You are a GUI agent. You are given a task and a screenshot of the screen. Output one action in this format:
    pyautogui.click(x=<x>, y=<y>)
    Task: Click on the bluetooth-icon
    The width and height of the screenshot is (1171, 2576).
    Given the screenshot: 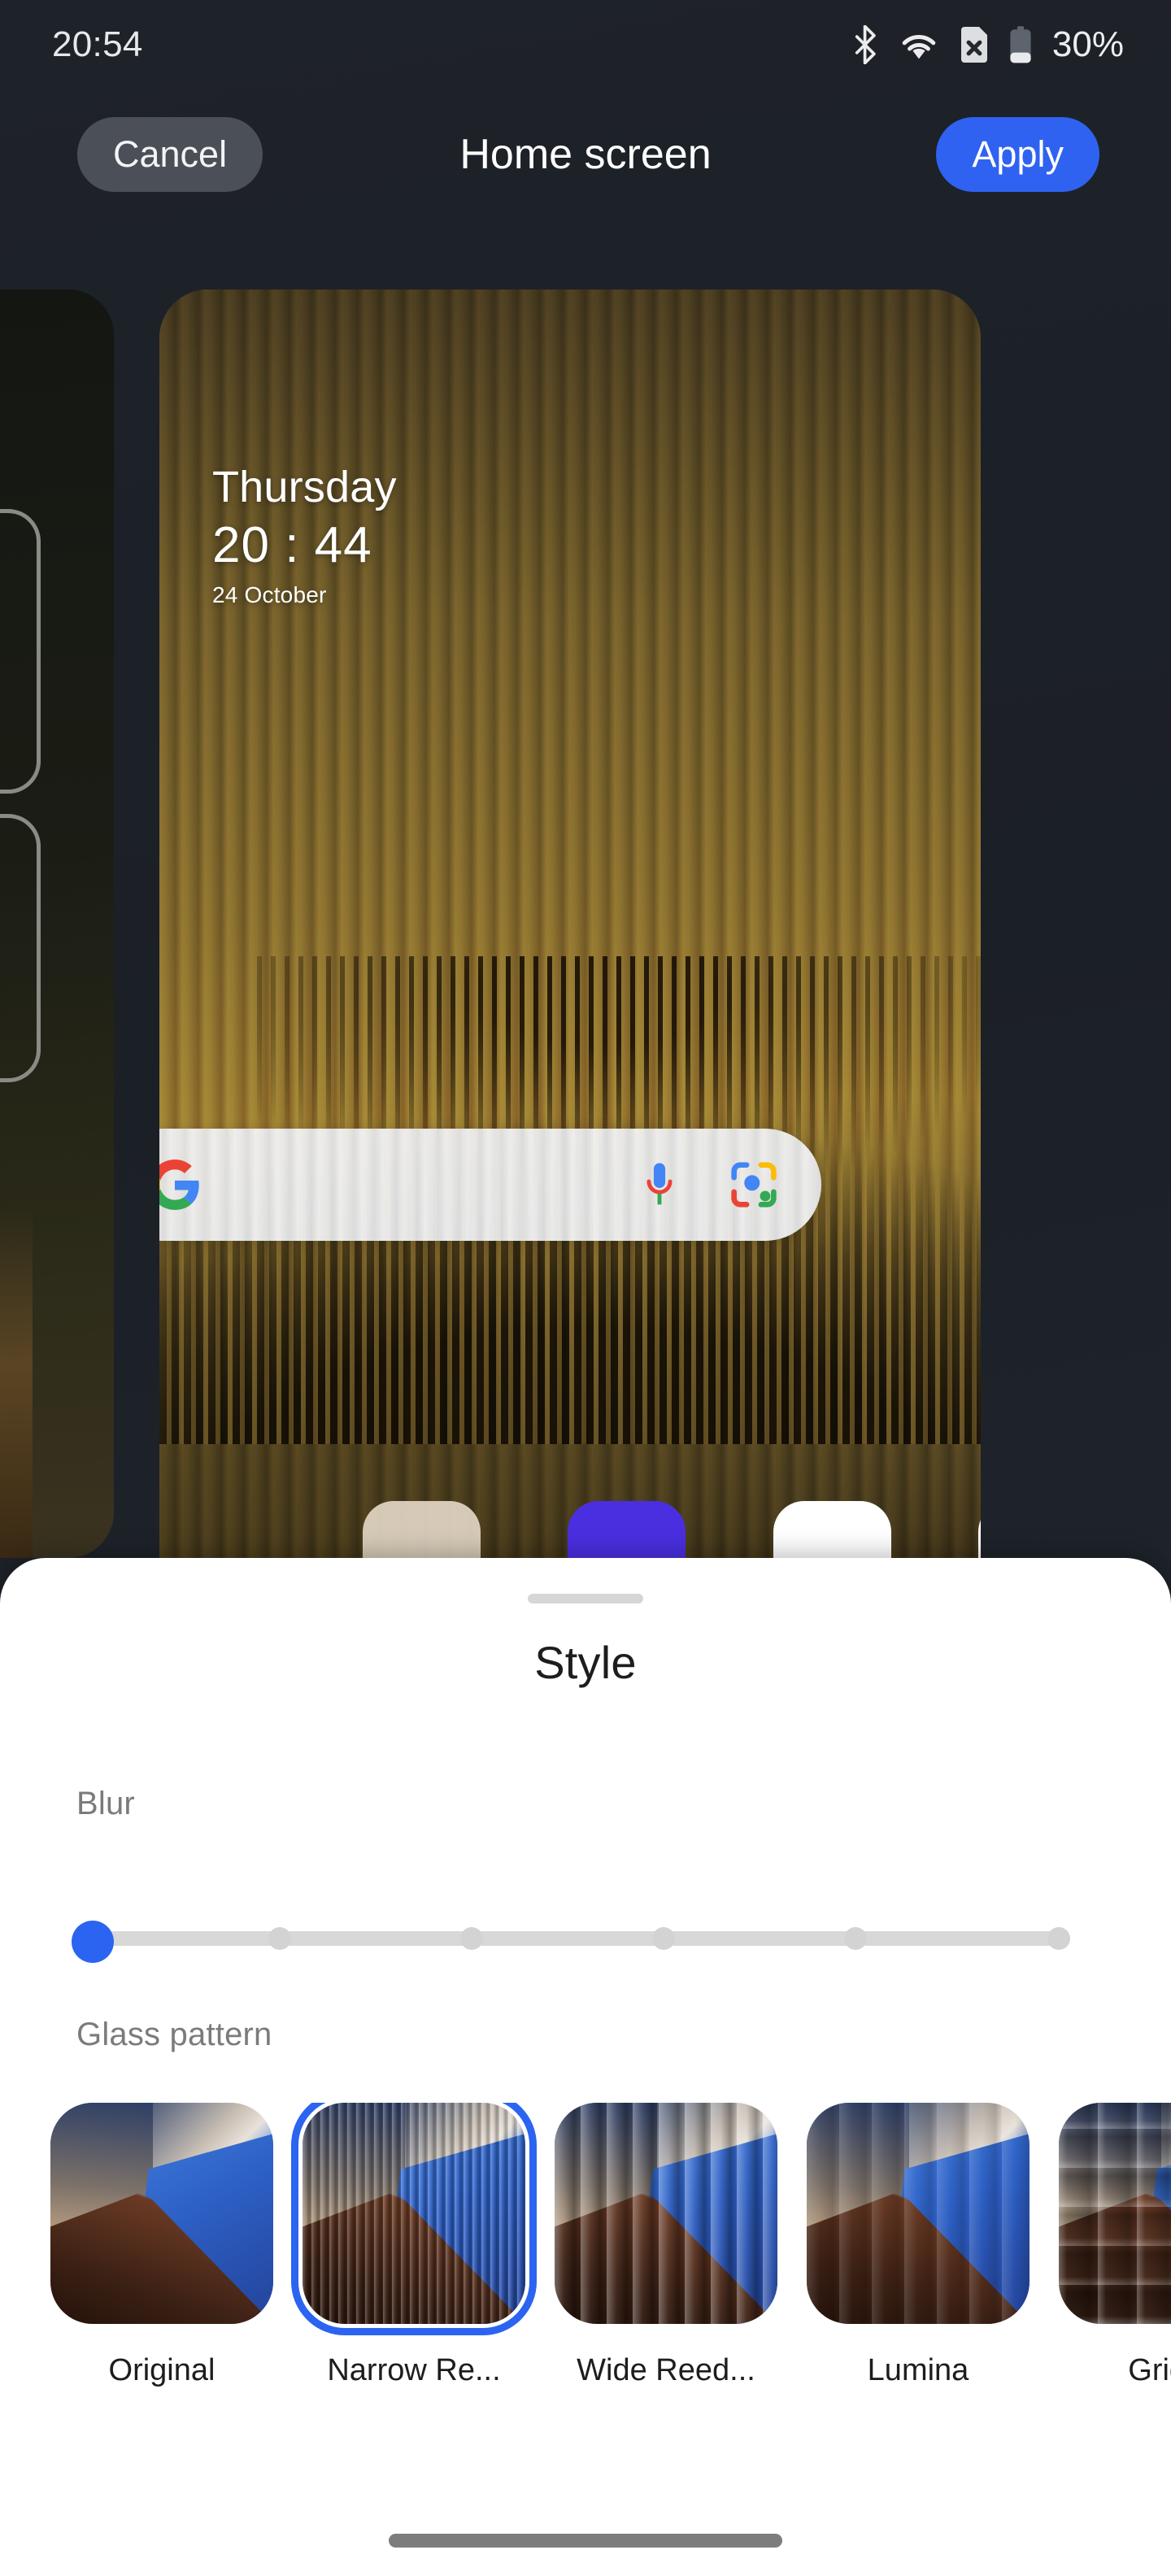 What is the action you would take?
    pyautogui.click(x=865, y=45)
    